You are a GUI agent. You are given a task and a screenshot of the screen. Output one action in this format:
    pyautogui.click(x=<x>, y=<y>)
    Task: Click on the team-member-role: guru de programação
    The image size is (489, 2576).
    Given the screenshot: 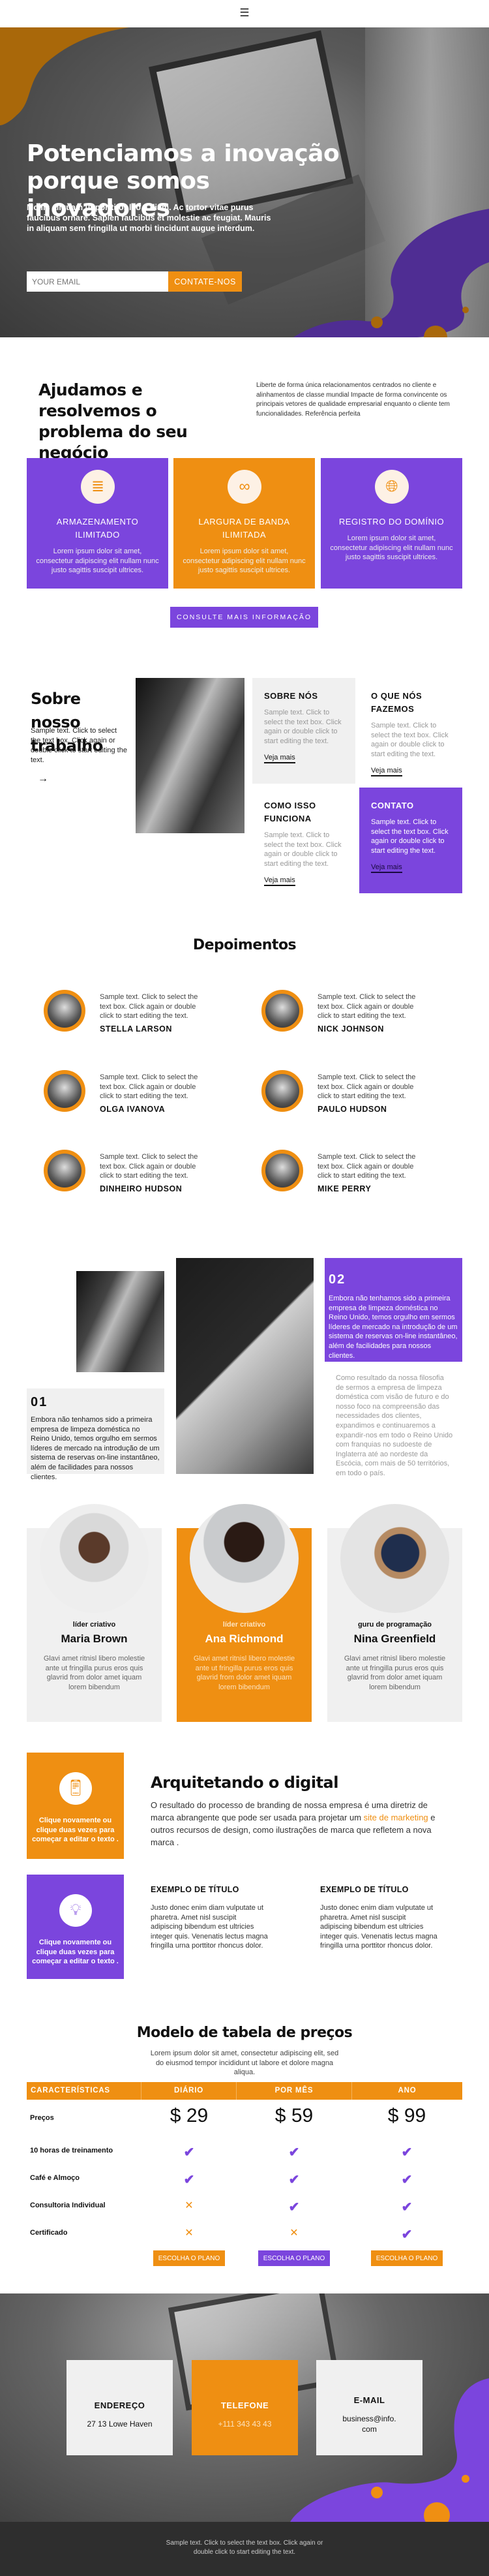 What is the action you would take?
    pyautogui.click(x=395, y=1625)
    